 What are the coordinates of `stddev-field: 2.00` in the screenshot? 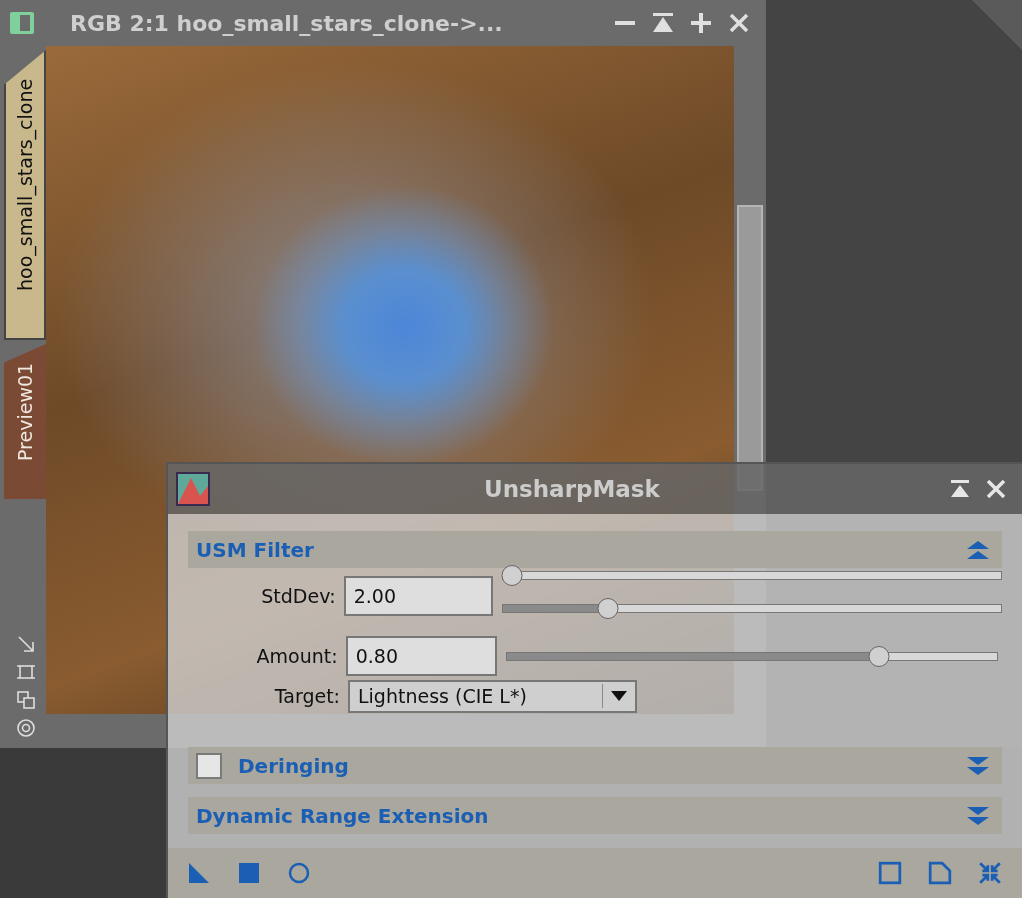 It's located at (418, 596).